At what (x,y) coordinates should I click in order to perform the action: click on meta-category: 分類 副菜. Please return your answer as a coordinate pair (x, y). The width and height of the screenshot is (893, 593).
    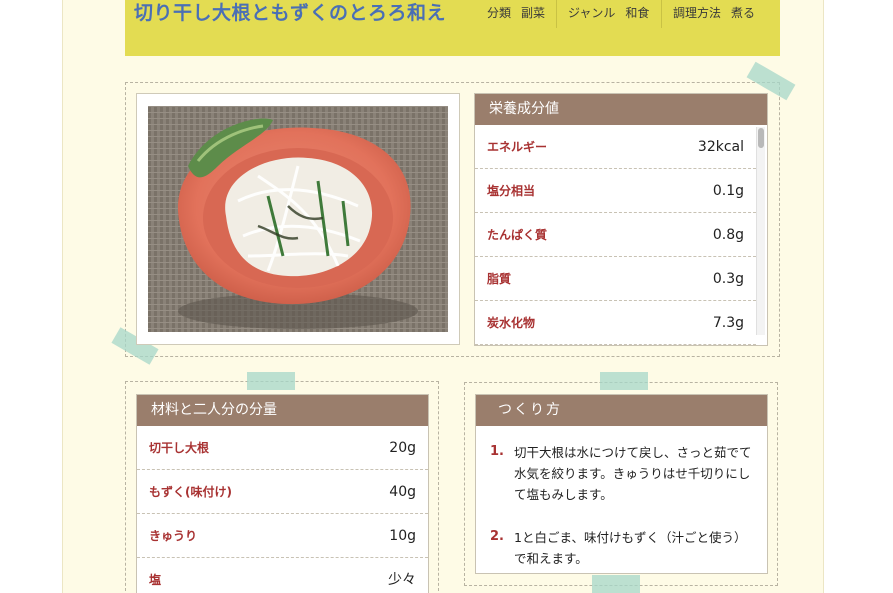
    Looking at the image, I should click on (516, 14).